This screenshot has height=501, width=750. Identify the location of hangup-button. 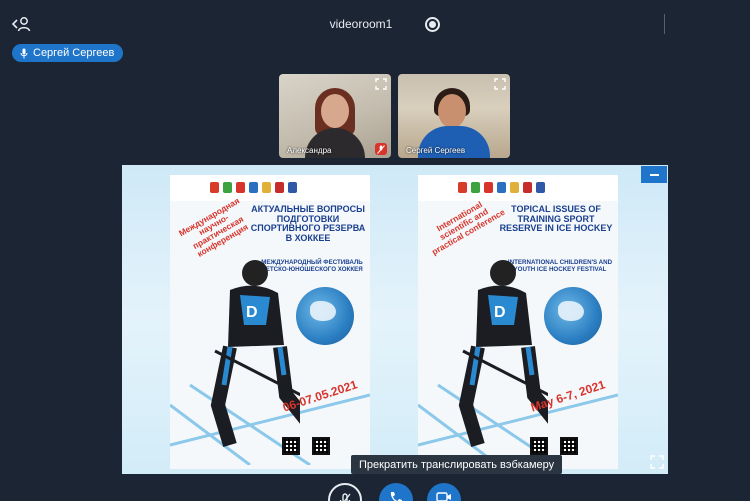
(396, 492).